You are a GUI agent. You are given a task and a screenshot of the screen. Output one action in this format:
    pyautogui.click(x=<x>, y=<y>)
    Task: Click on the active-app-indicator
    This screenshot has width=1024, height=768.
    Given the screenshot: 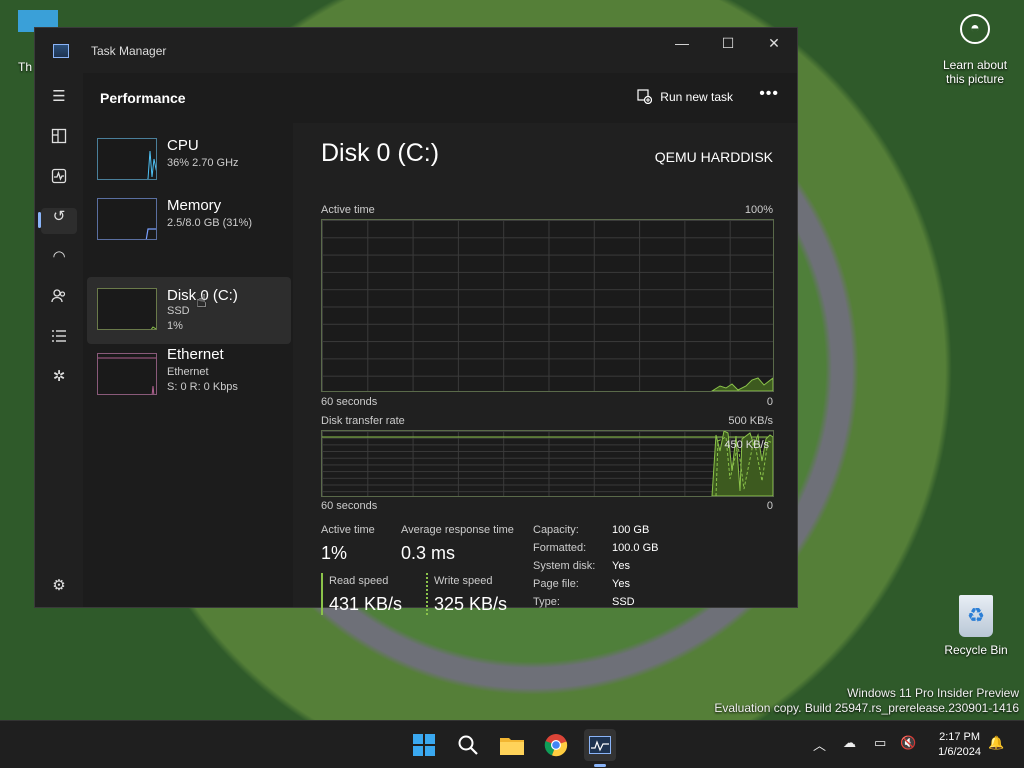 What is the action you would take?
    pyautogui.click(x=600, y=765)
    